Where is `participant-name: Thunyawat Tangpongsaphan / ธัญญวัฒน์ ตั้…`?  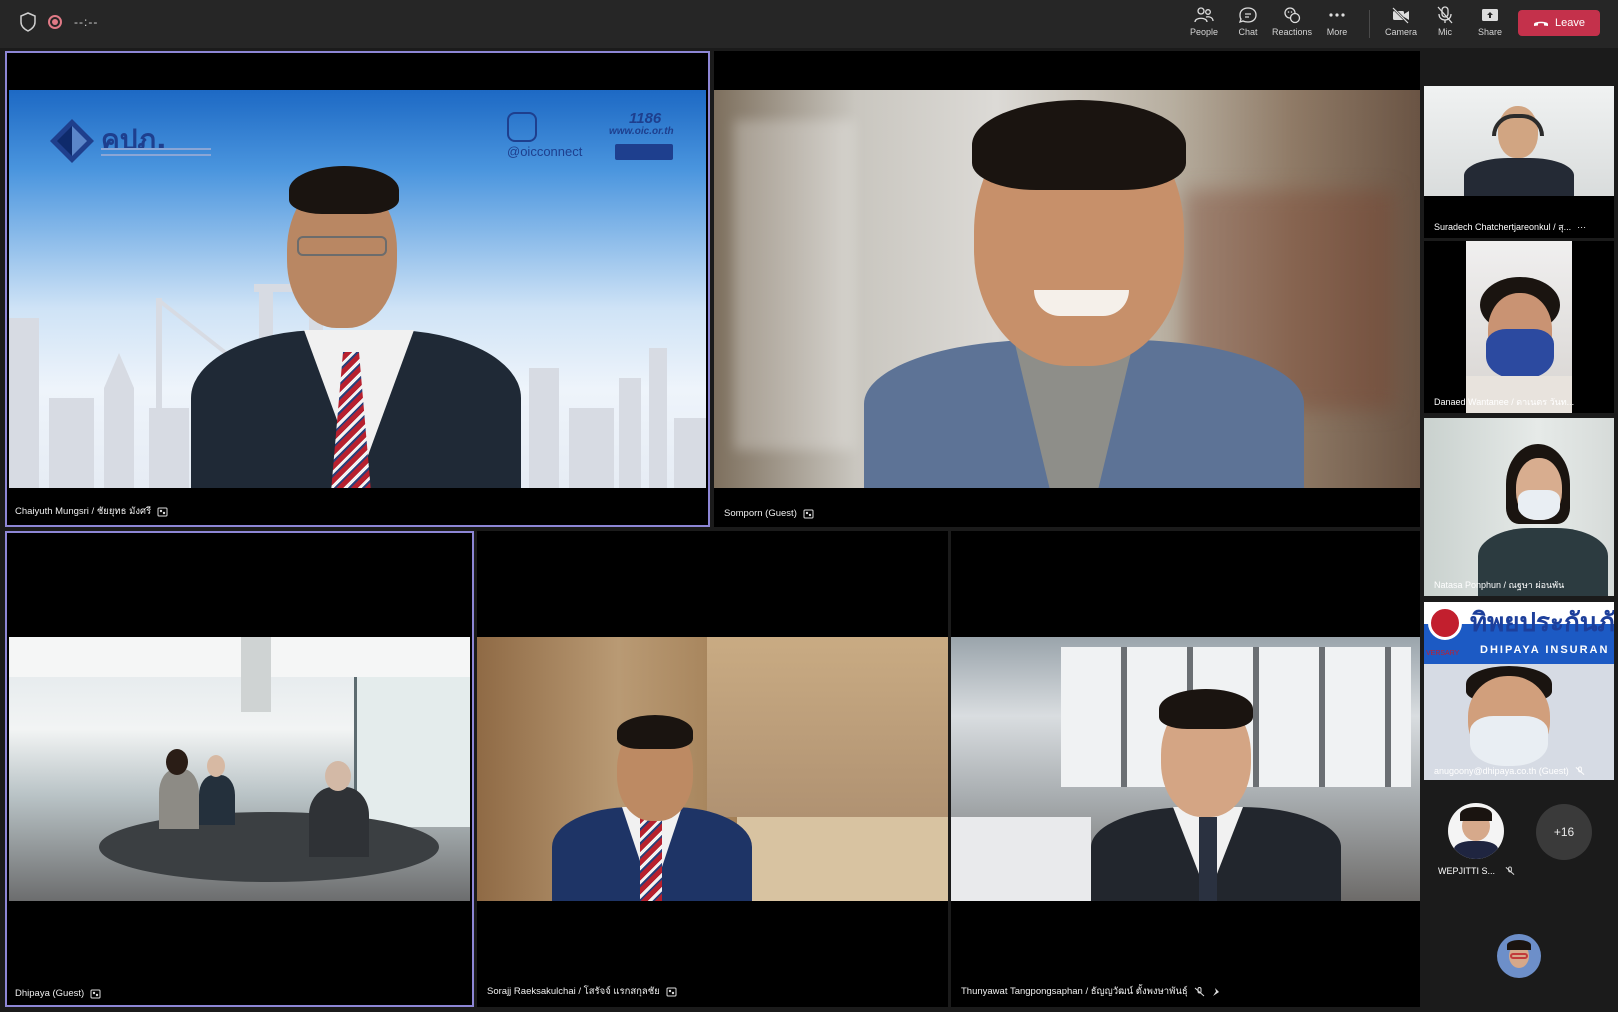
participant-name: Thunyawat Tangpongsaphan / ธัญญวัฒน์ ตั้… is located at coordinates (1074, 991).